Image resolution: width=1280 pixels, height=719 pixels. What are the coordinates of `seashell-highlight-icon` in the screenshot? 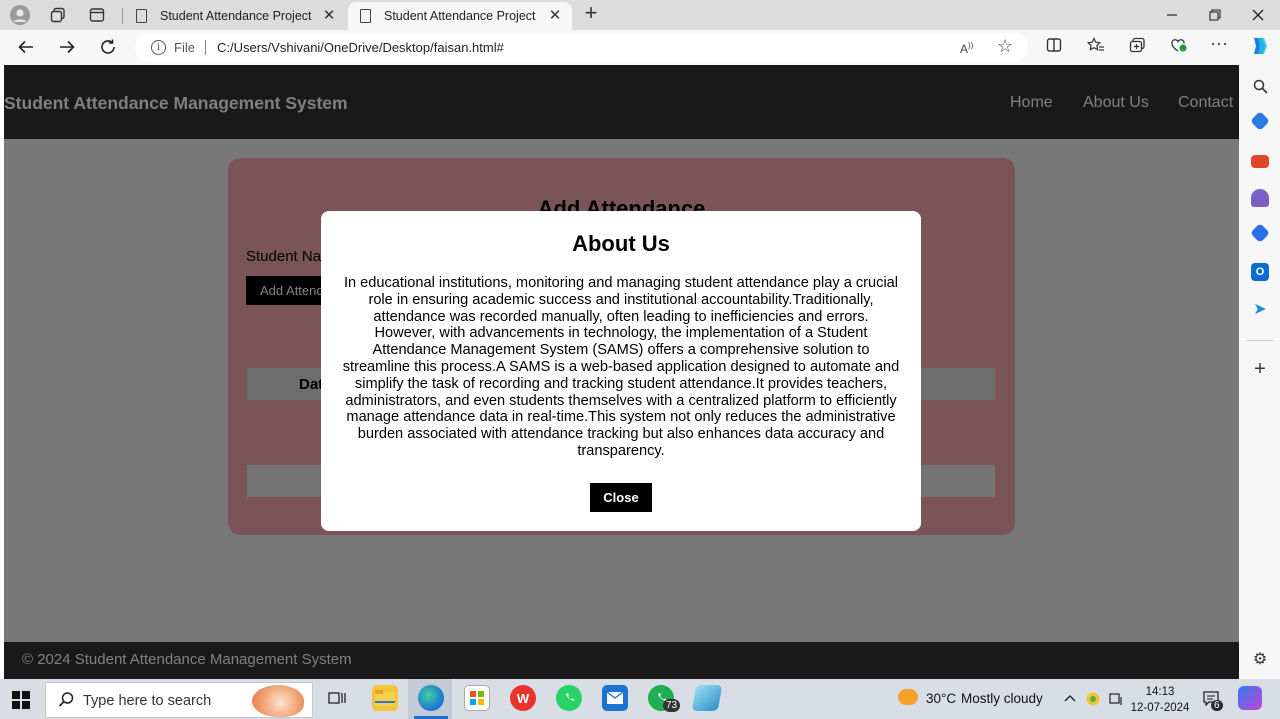 It's located at (278, 701).